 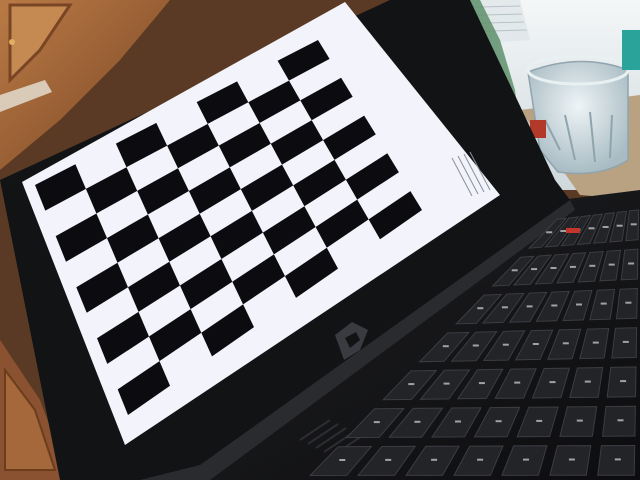 What do you see at coordinates (12, 42) in the screenshot?
I see `cabinet-knob` at bounding box center [12, 42].